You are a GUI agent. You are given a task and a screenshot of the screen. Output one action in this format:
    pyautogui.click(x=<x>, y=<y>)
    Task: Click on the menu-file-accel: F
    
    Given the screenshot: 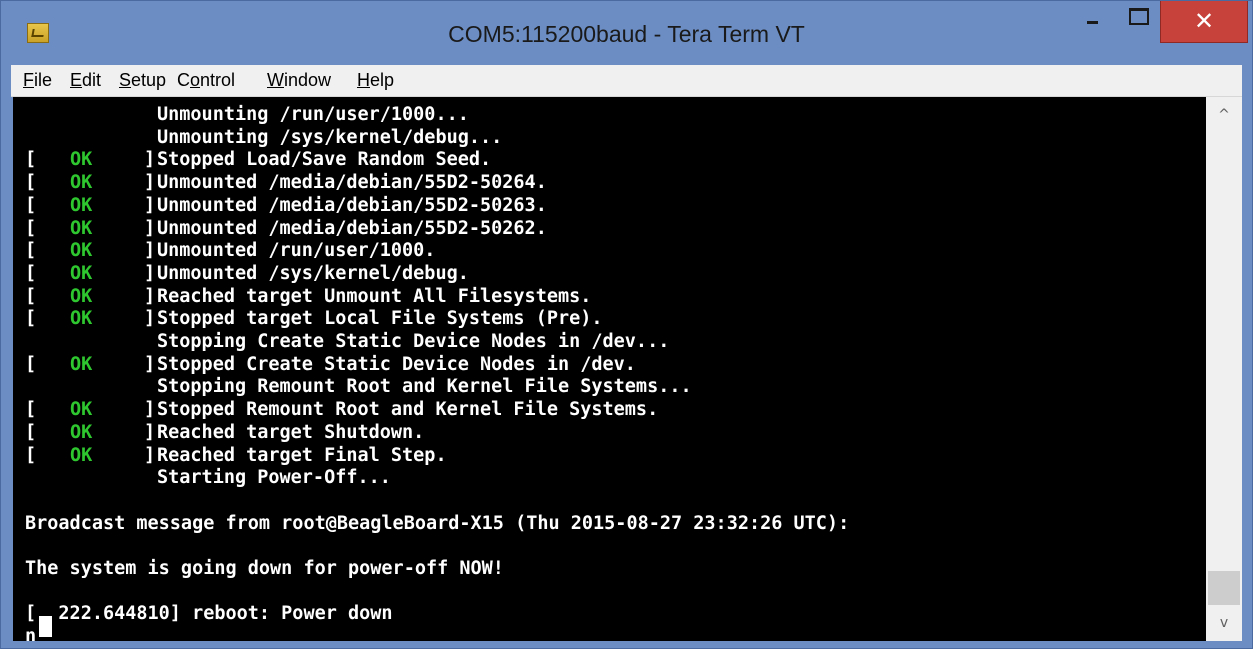 What is the action you would take?
    pyautogui.click(x=28, y=80)
    